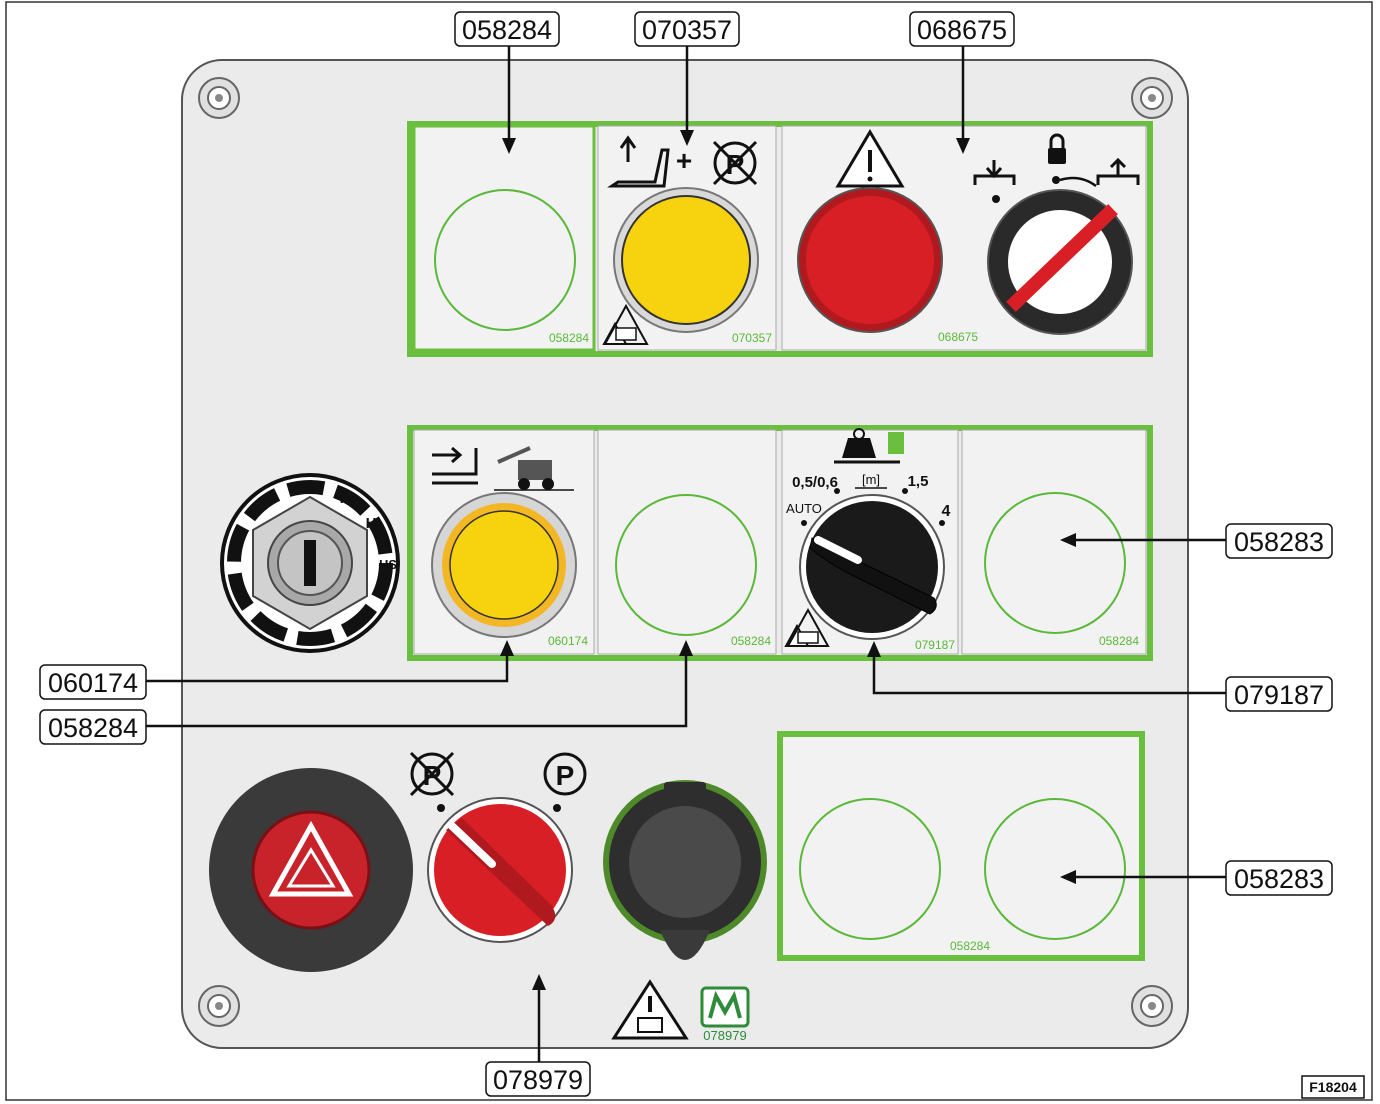 This screenshot has width=1380, height=1104. Describe the element at coordinates (725, 1007) in the screenshot. I see `manitou-logo-icon` at that location.